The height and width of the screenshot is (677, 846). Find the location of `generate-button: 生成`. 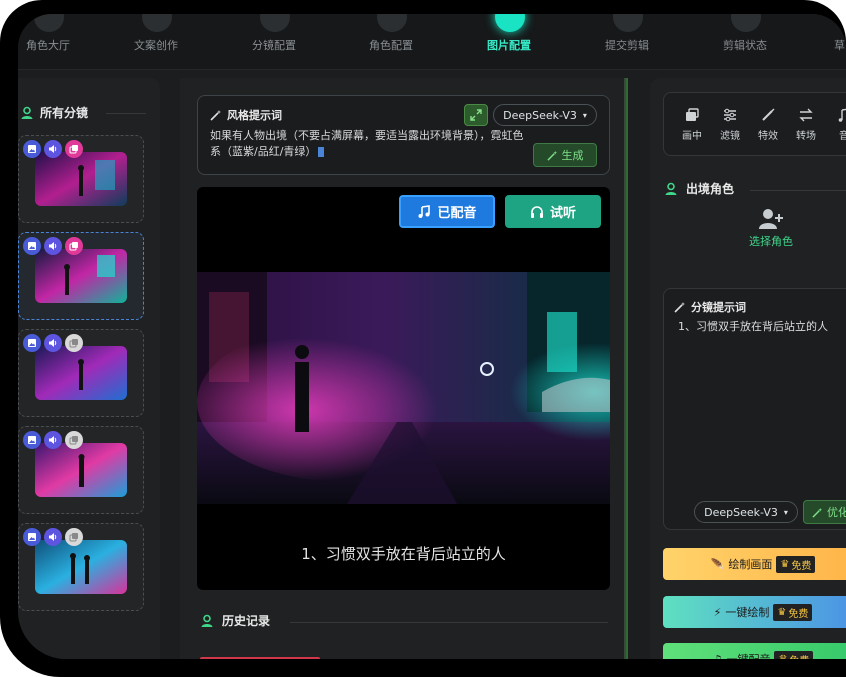

generate-button: 生成 is located at coordinates (565, 155).